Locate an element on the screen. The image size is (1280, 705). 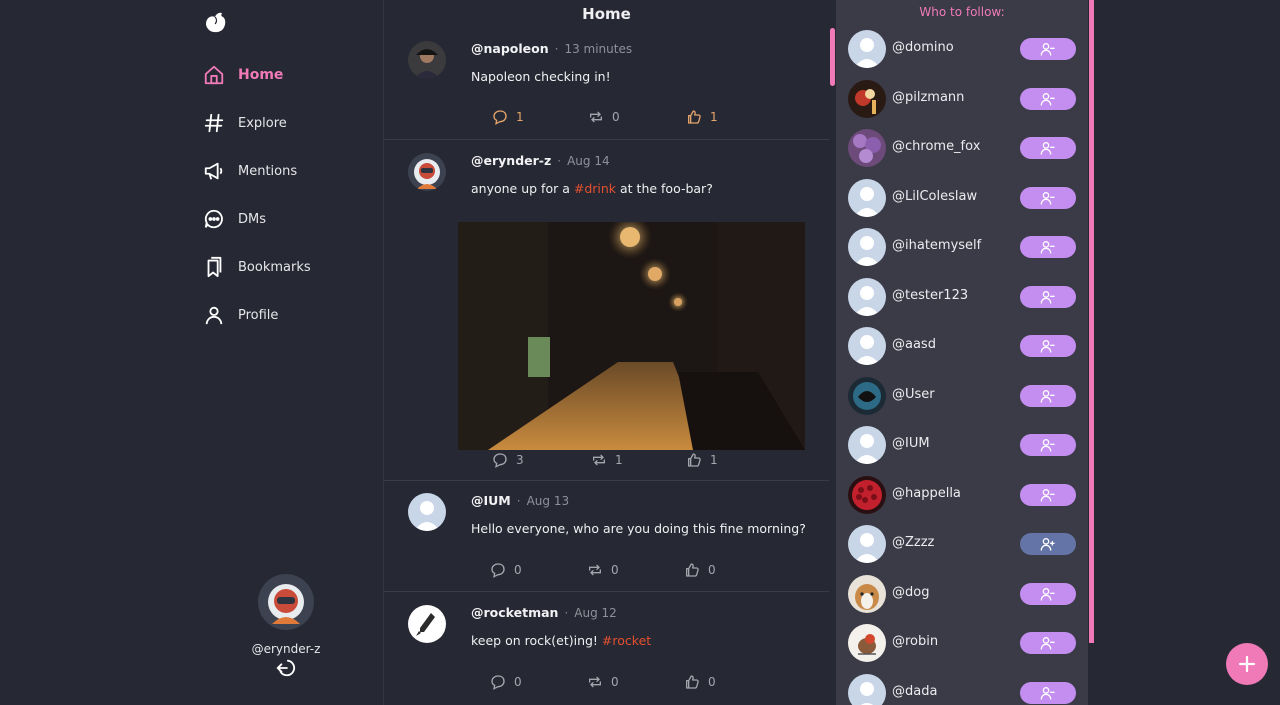
suggestion-handle: @domino is located at coordinates (923, 47).